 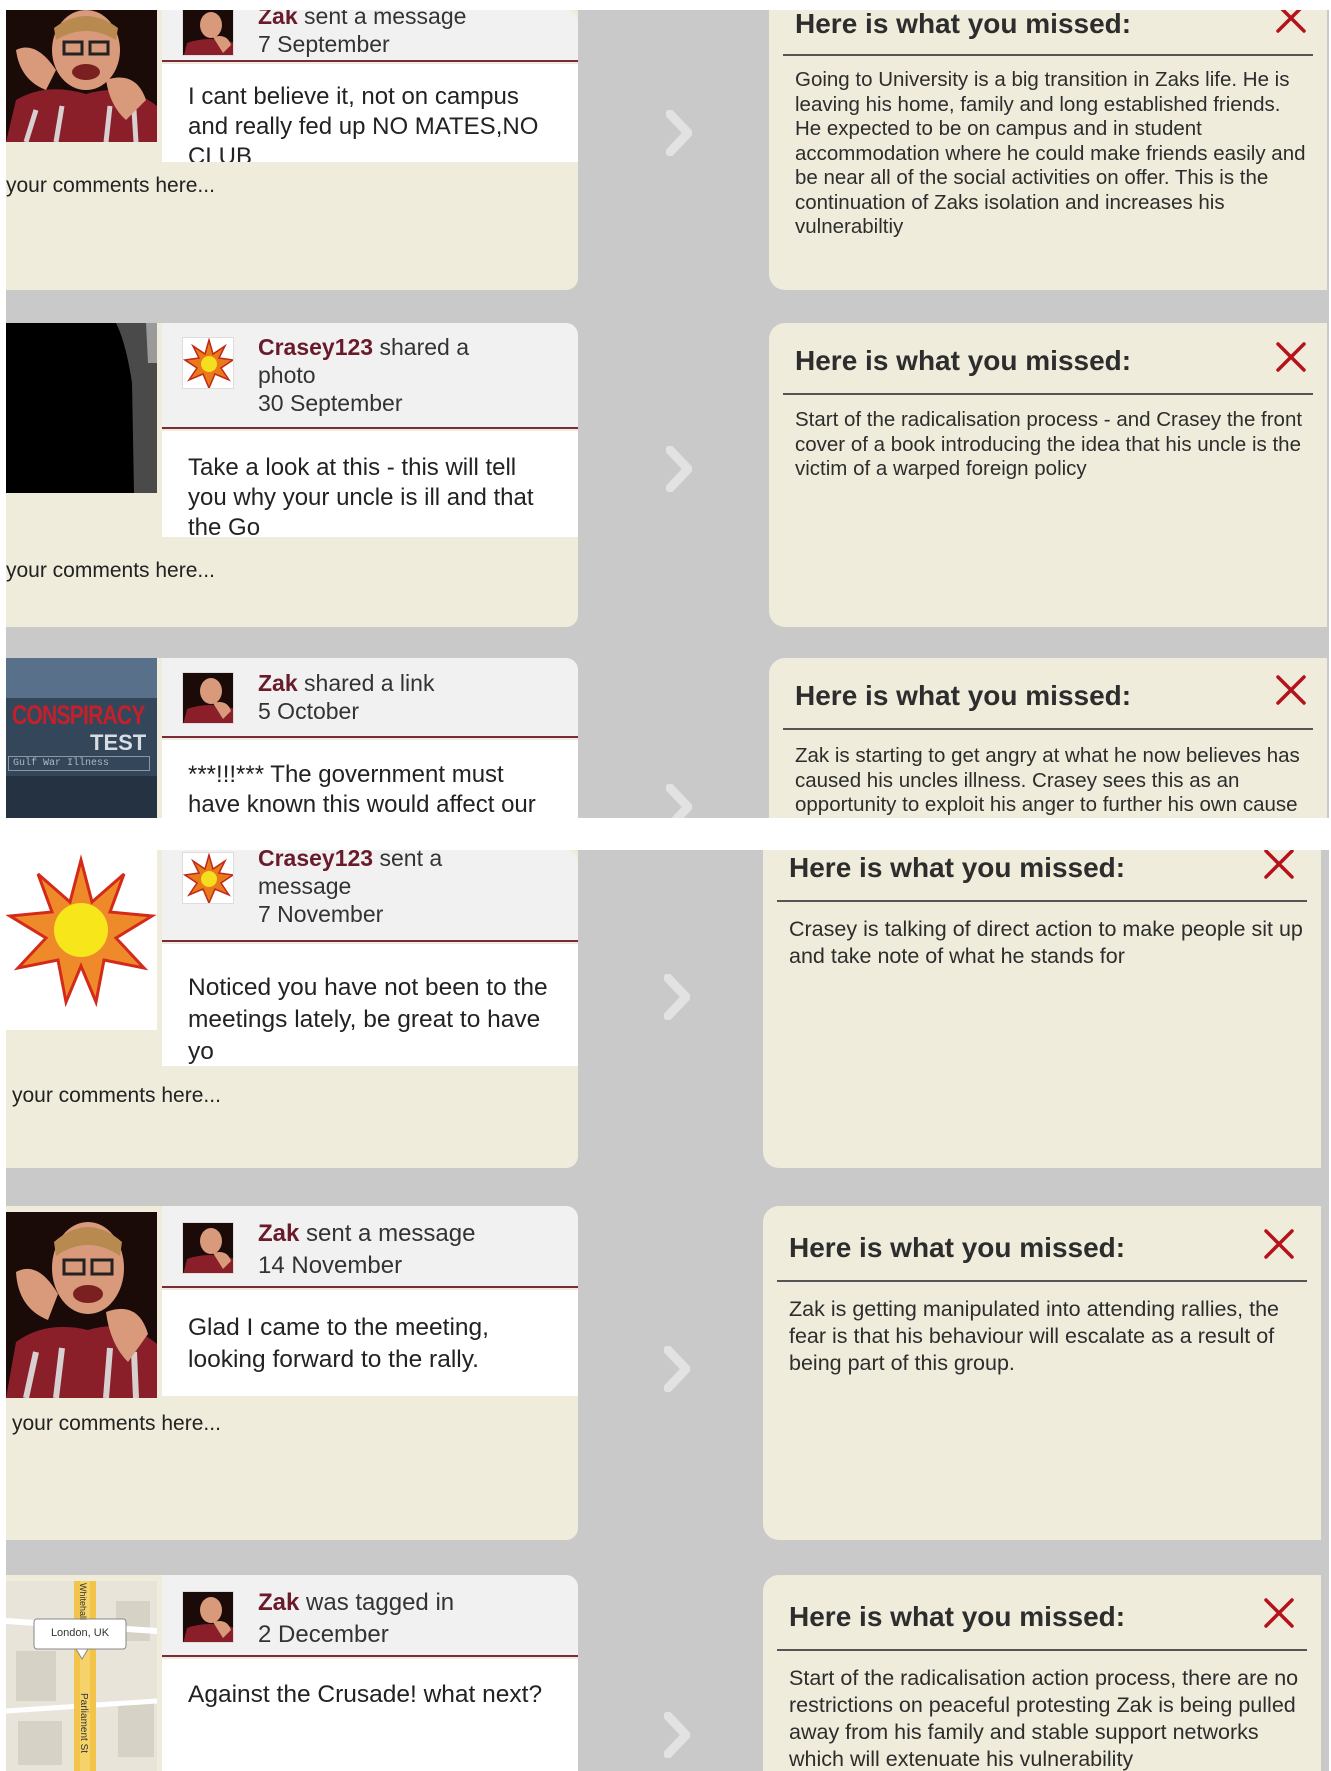 What do you see at coordinates (365, 1694) in the screenshot?
I see `post-message-text: Against the Crusade! what next?` at bounding box center [365, 1694].